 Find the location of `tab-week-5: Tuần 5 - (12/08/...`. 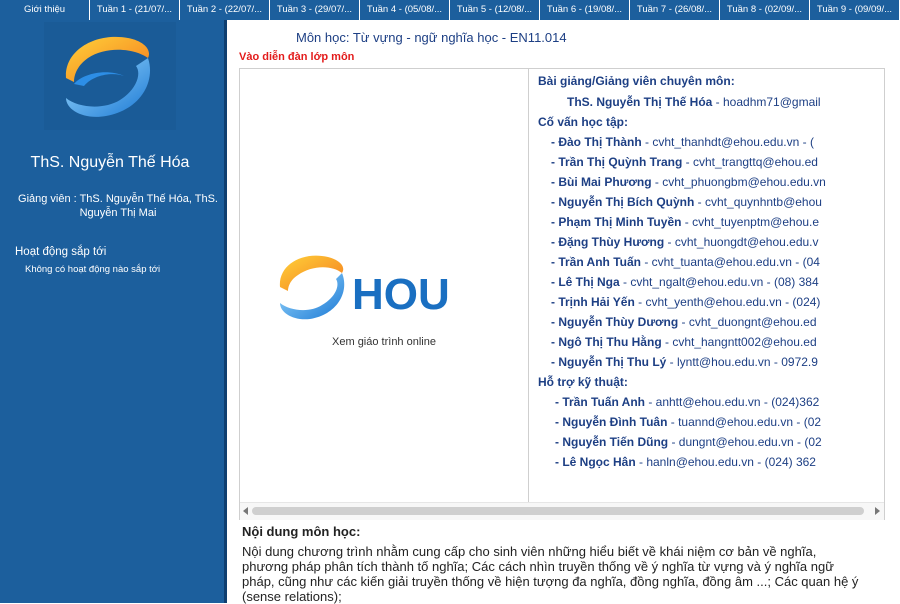

tab-week-5: Tuần 5 - (12/08/... is located at coordinates (495, 10).